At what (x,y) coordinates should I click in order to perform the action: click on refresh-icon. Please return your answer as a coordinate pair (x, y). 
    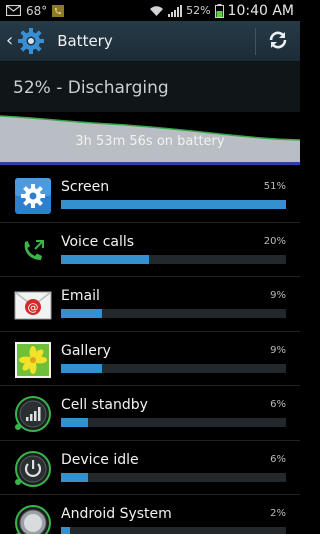
    Looking at the image, I should click on (278, 42).